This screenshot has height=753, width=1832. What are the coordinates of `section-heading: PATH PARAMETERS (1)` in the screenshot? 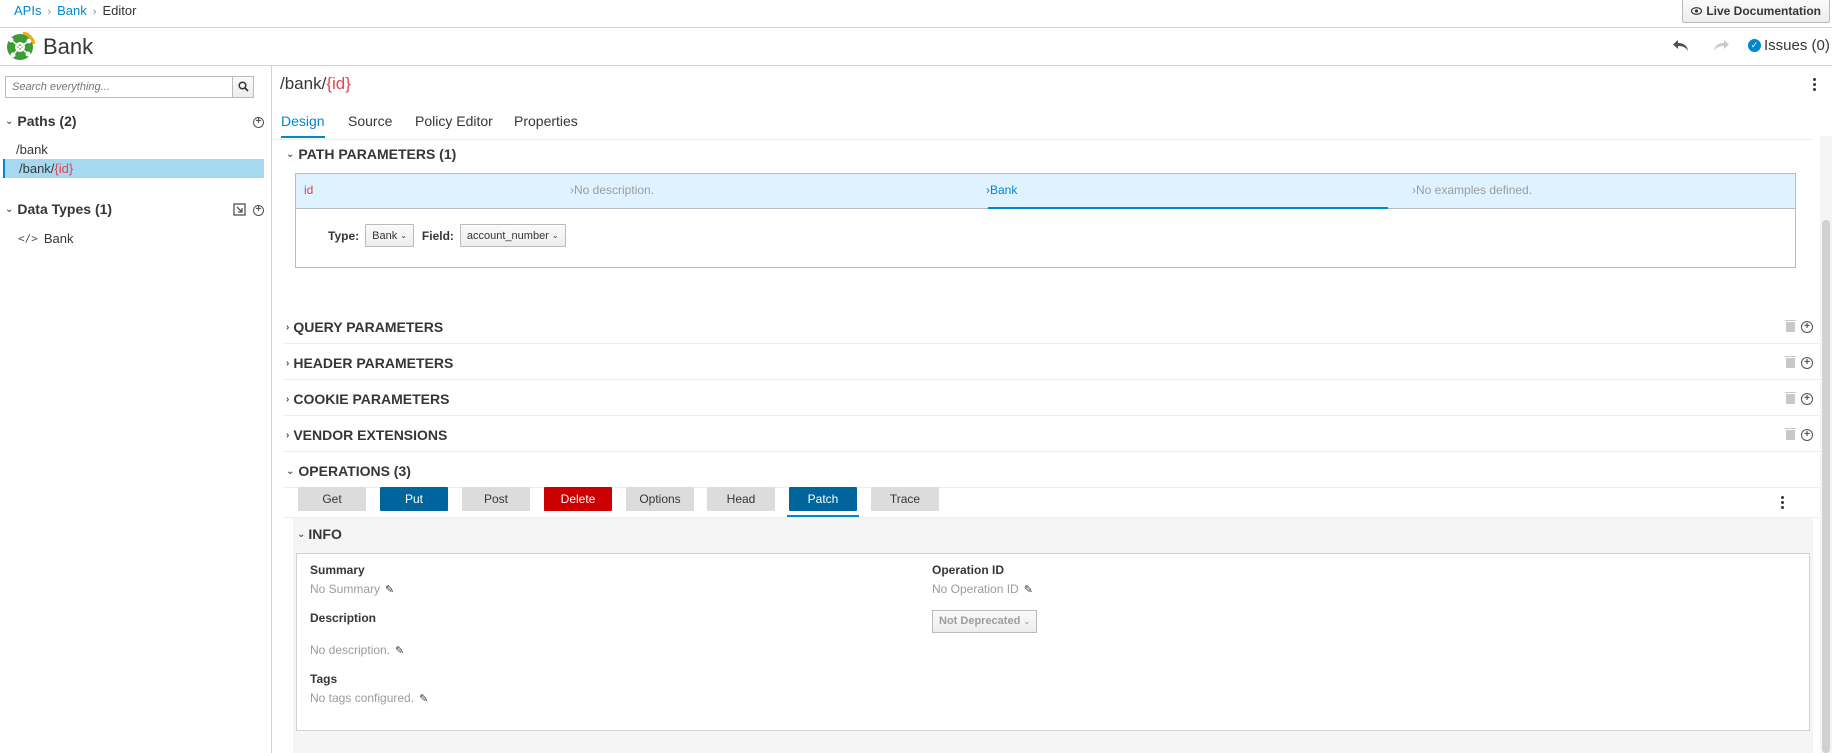 It's located at (377, 154).